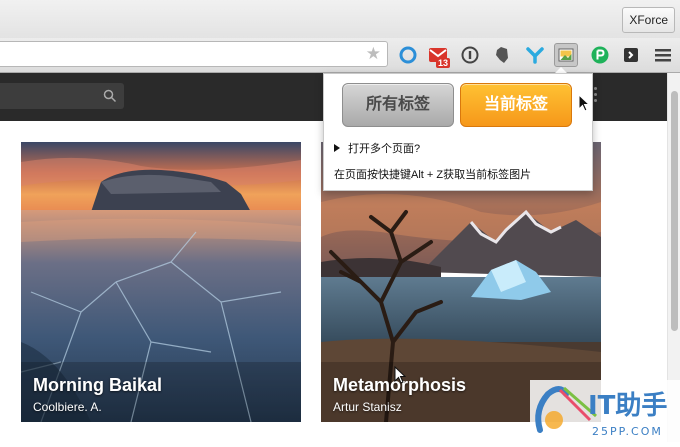 This screenshot has height=447, width=680. What do you see at coordinates (408, 55) in the screenshot?
I see `circle-icon` at bounding box center [408, 55].